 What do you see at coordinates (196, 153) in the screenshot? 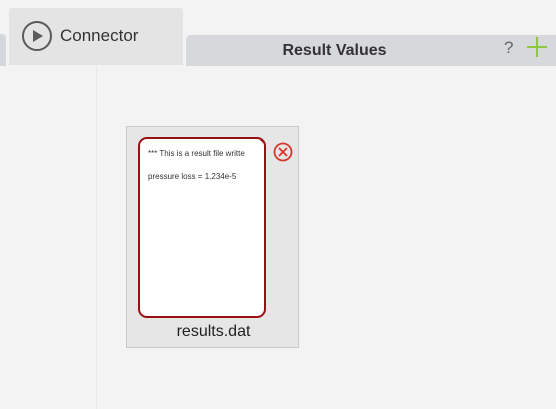
I see `file-preview-line: *** This is a result file writte` at bounding box center [196, 153].